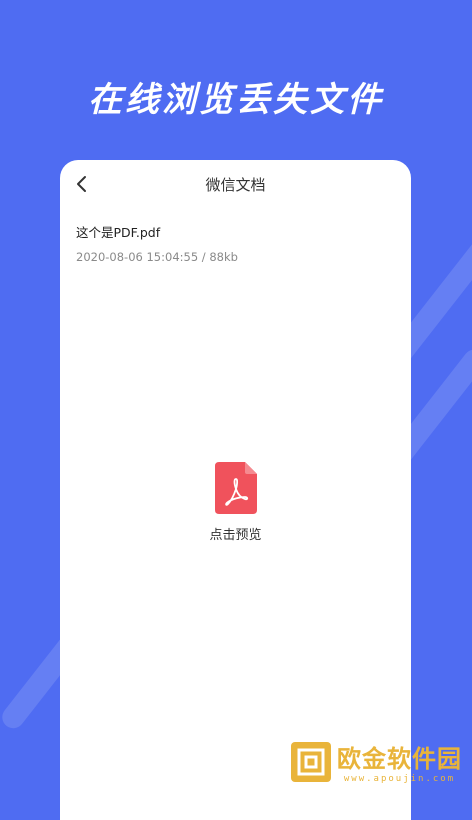 The image size is (472, 820). I want to click on watermark: 欧金软件园 www.apoujin.com, so click(376, 761).